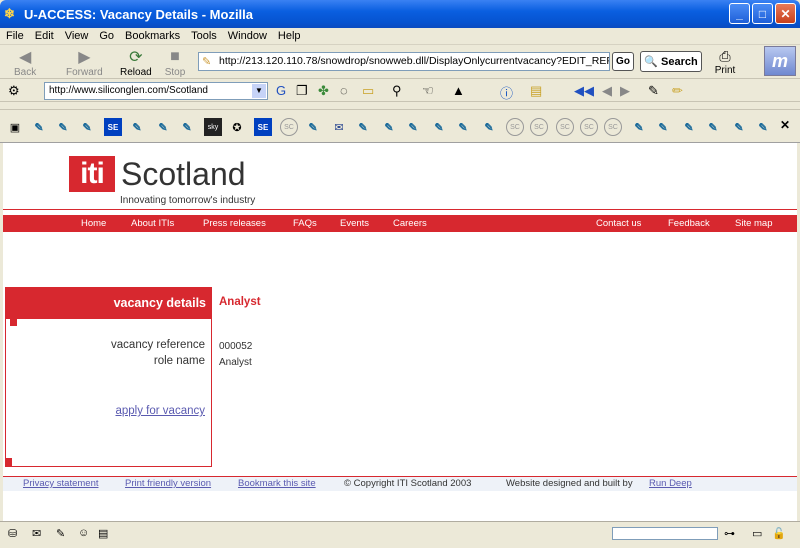  What do you see at coordinates (247, 36) in the screenshot?
I see `menu-window: Window` at bounding box center [247, 36].